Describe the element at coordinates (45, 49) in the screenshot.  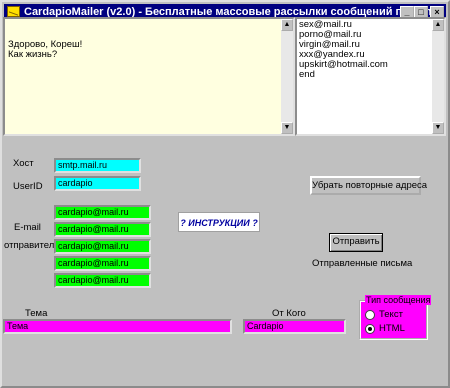
I see `message-body-text: Здорово, Кореш! Как жизнь?` at that location.